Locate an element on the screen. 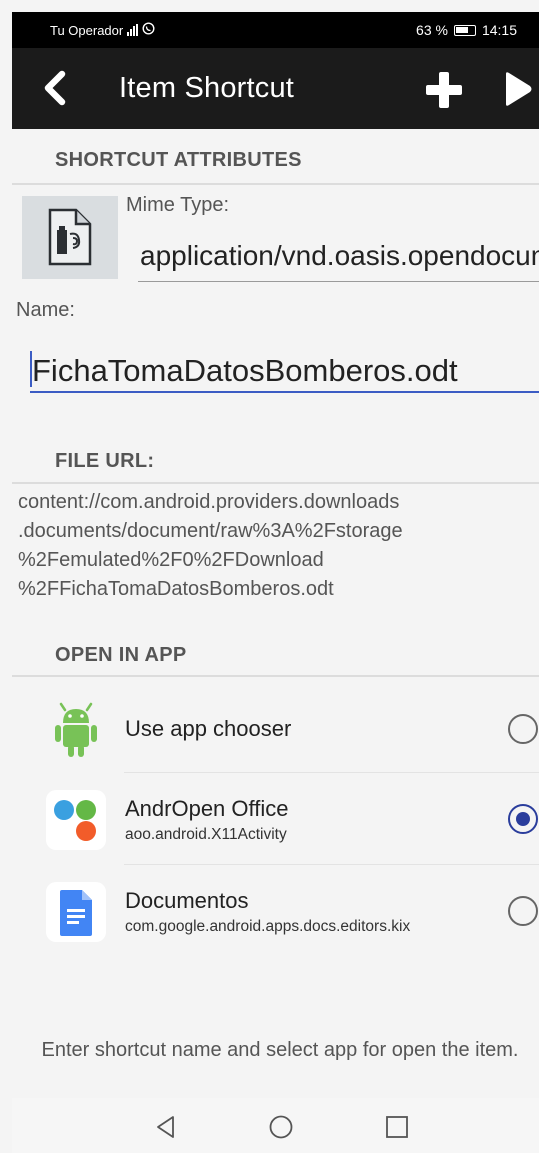 The width and height of the screenshot is (539, 1153). name-label: Name: is located at coordinates (45, 310).